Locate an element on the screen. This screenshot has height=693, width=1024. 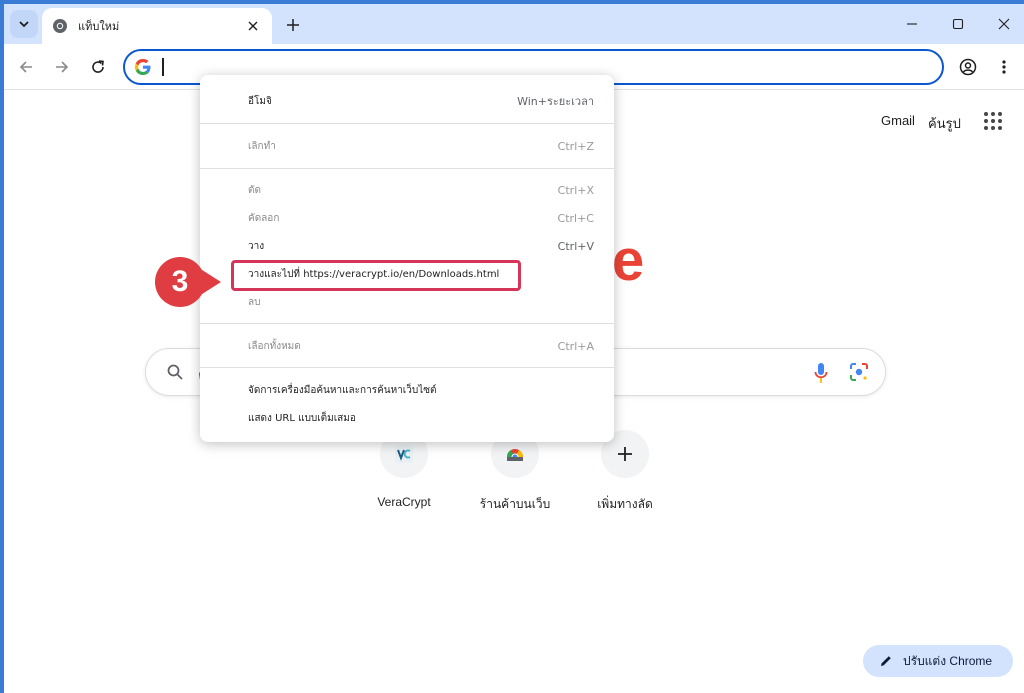
images-link: ค้นรูป is located at coordinates (944, 123).